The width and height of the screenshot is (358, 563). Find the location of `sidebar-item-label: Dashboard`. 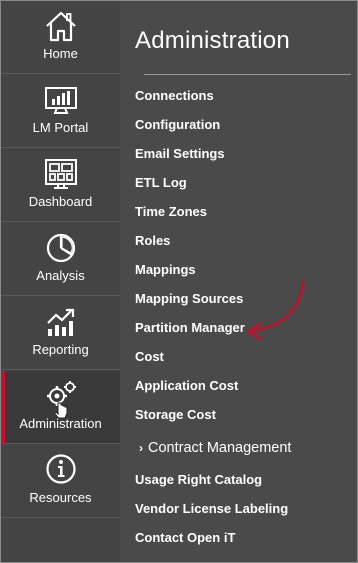

sidebar-item-label: Dashboard is located at coordinates (60, 201).